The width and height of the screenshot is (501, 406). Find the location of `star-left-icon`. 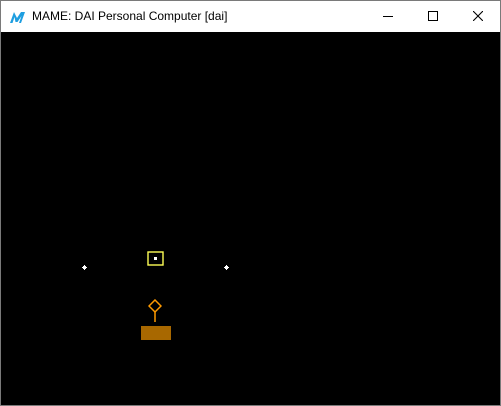

star-left-icon is located at coordinates (84, 266).